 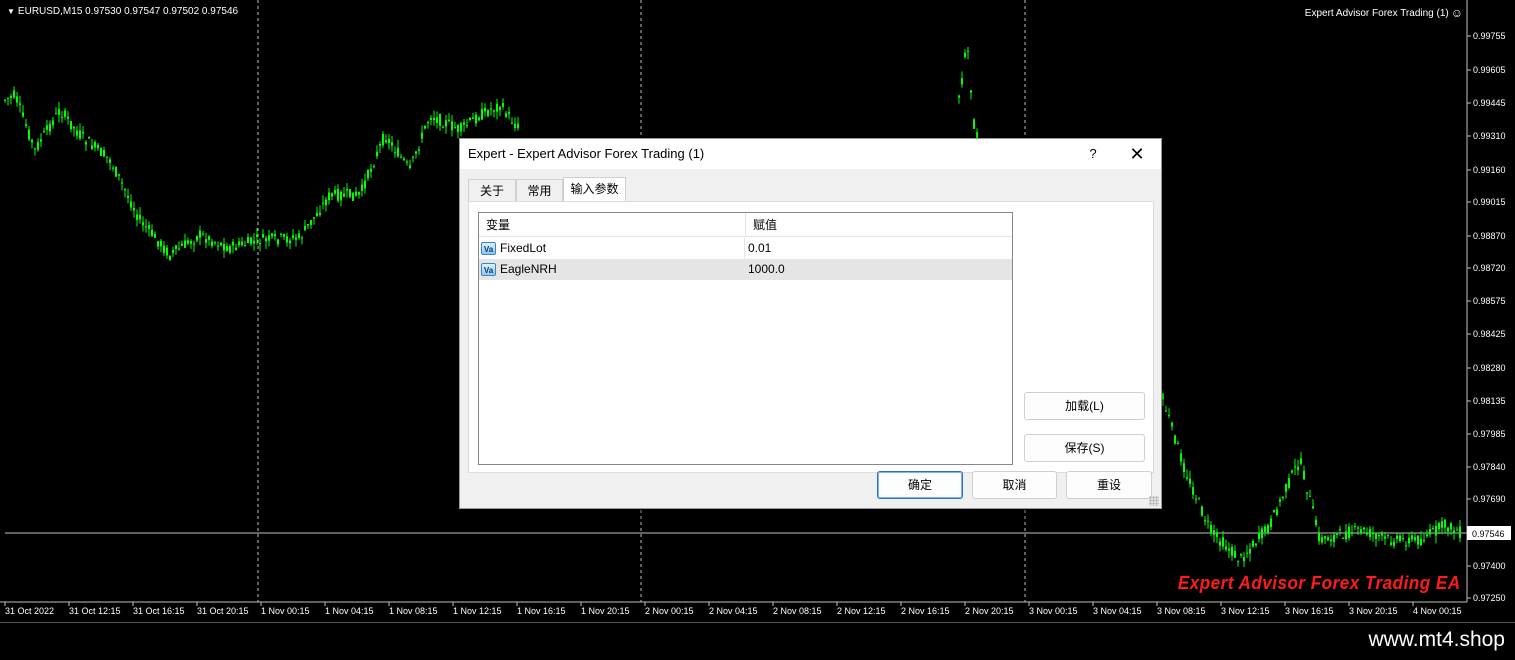 I want to click on footer-bar: www.mt4.shop, so click(x=757, y=641).